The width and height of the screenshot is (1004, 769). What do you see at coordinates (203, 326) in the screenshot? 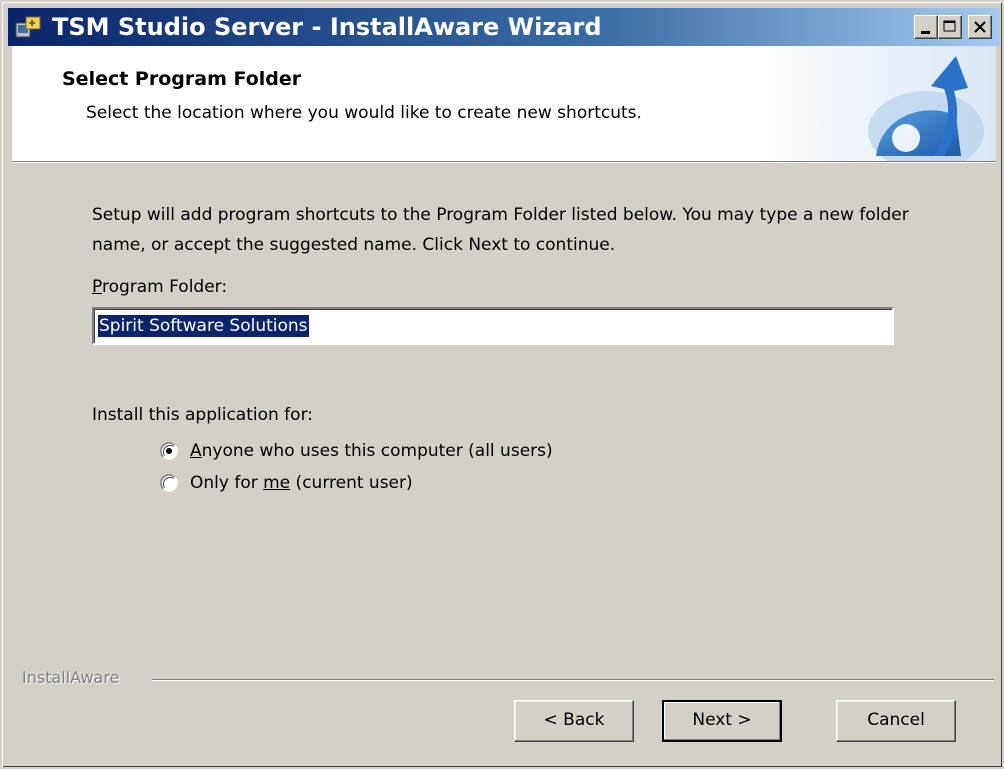
I see `program-folder-value: Spirit Software Solutions` at bounding box center [203, 326].